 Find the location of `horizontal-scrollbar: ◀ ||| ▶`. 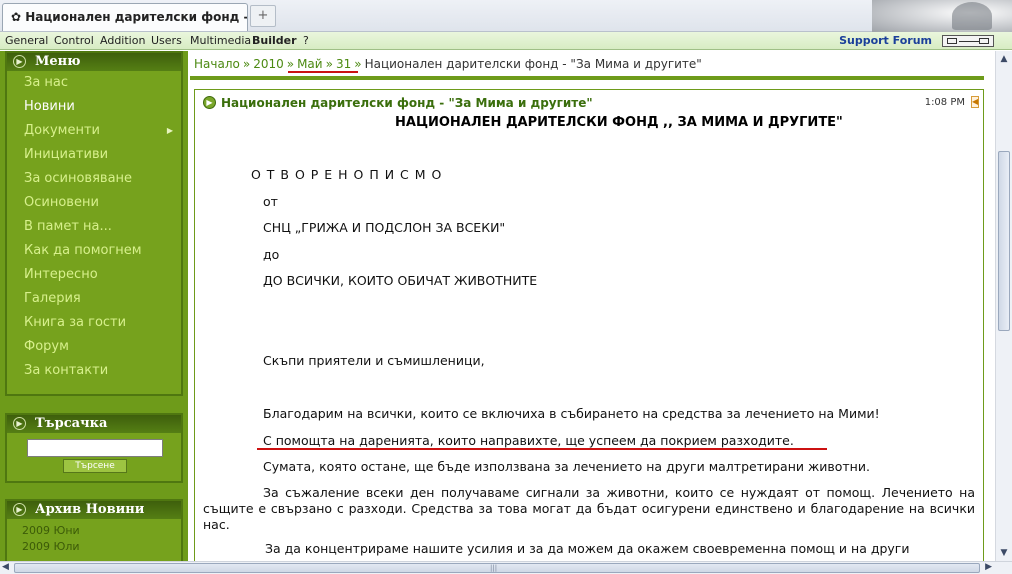

horizontal-scrollbar: ◀ ||| ▶ is located at coordinates (506, 567).